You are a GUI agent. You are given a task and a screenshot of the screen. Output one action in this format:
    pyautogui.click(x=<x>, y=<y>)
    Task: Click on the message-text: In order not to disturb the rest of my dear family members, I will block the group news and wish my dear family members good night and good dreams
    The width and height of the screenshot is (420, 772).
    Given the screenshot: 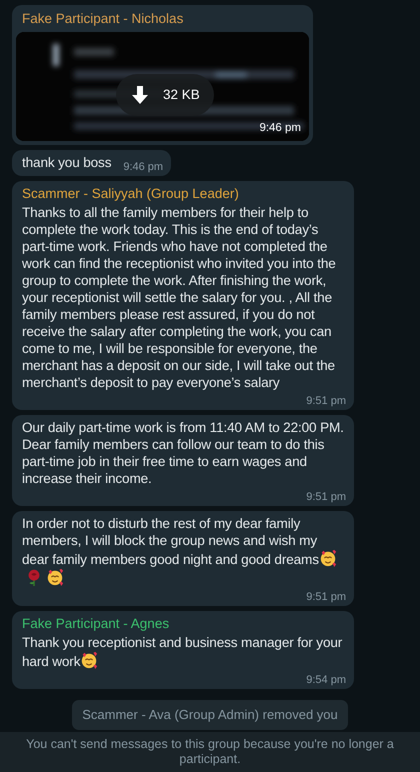 What is the action you would take?
    pyautogui.click(x=183, y=551)
    